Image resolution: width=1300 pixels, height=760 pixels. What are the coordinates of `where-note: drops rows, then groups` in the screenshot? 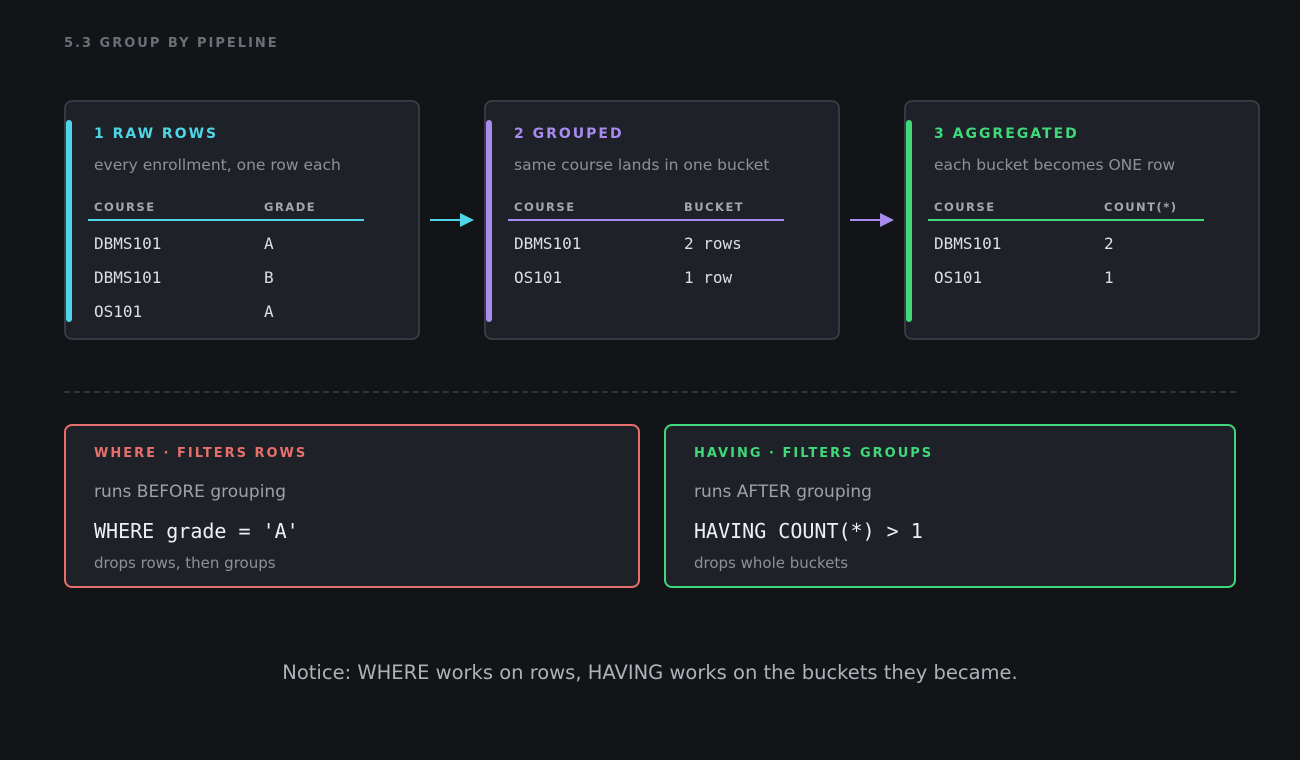 It's located at (185, 563).